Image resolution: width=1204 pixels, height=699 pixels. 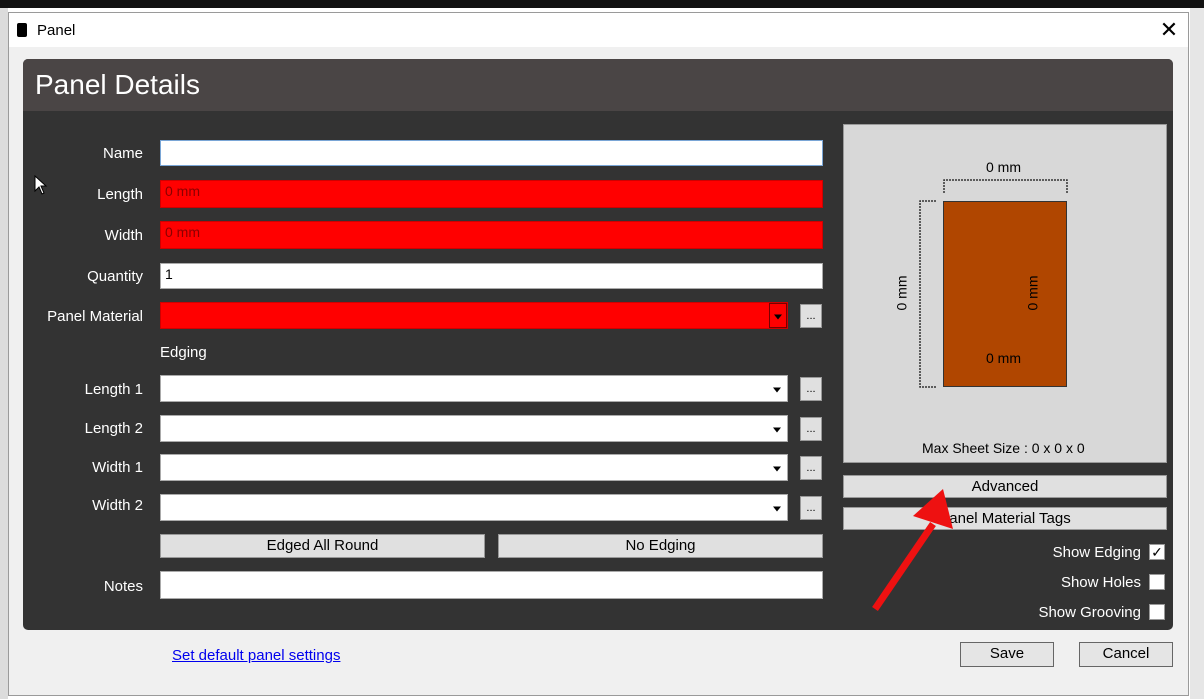 I want to click on notes-field, so click(x=491, y=585).